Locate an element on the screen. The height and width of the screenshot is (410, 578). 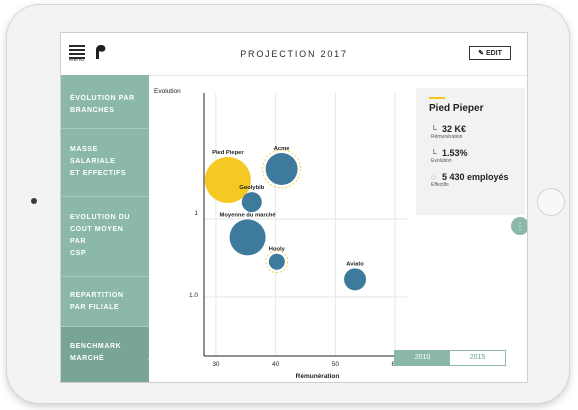
stat-evolution: └ 1.53% Evolution is located at coordinates (449, 156).